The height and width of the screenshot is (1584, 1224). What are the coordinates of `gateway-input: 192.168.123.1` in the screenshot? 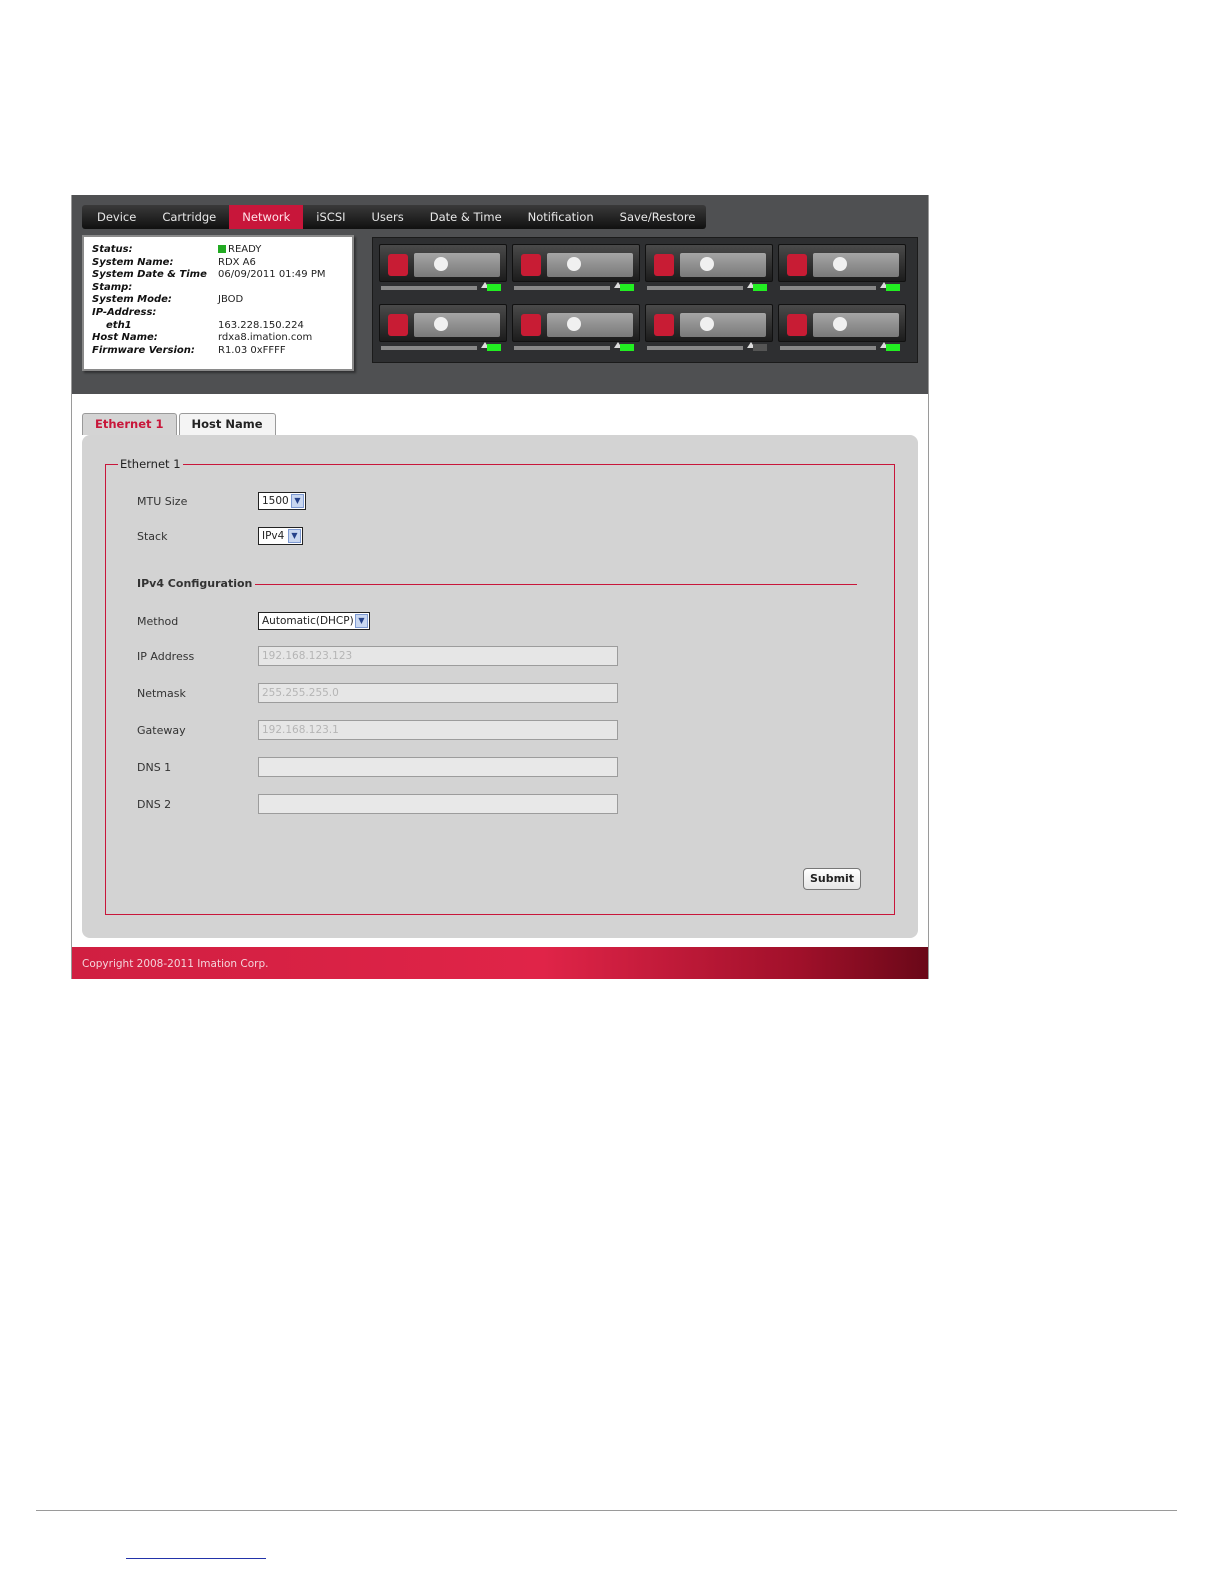 It's located at (438, 730).